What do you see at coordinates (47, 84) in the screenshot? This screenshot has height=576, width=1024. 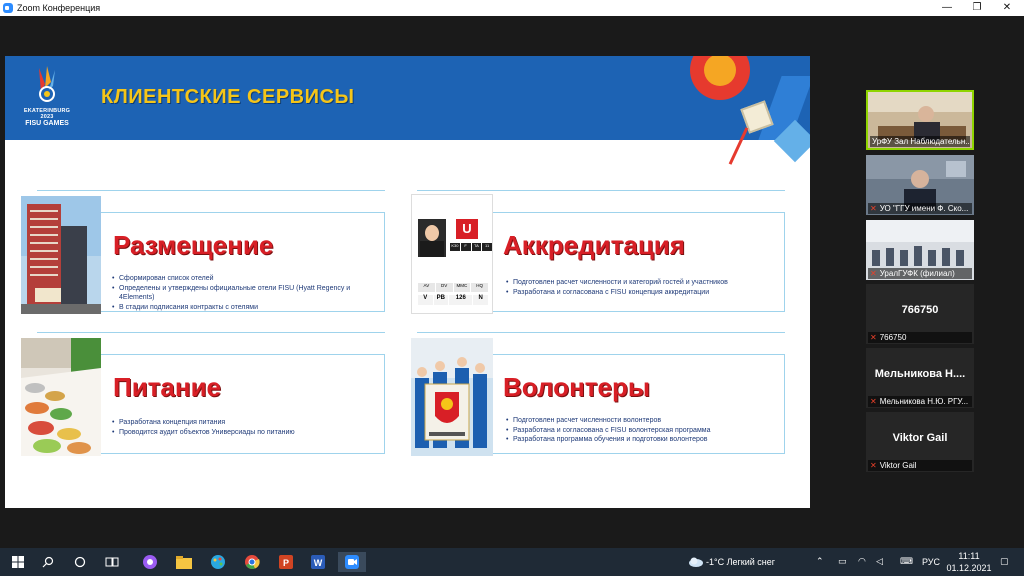 I see `fisu-flame-icon` at bounding box center [47, 84].